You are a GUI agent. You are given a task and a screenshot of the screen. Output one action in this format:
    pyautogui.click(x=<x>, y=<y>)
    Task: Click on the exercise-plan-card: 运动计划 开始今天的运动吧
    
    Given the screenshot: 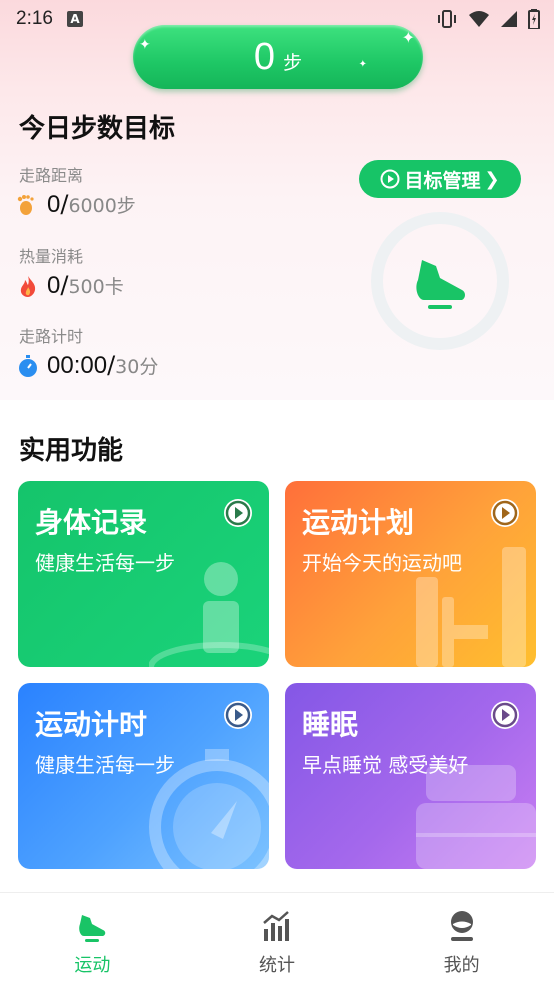 What is the action you would take?
    pyautogui.click(x=410, y=574)
    